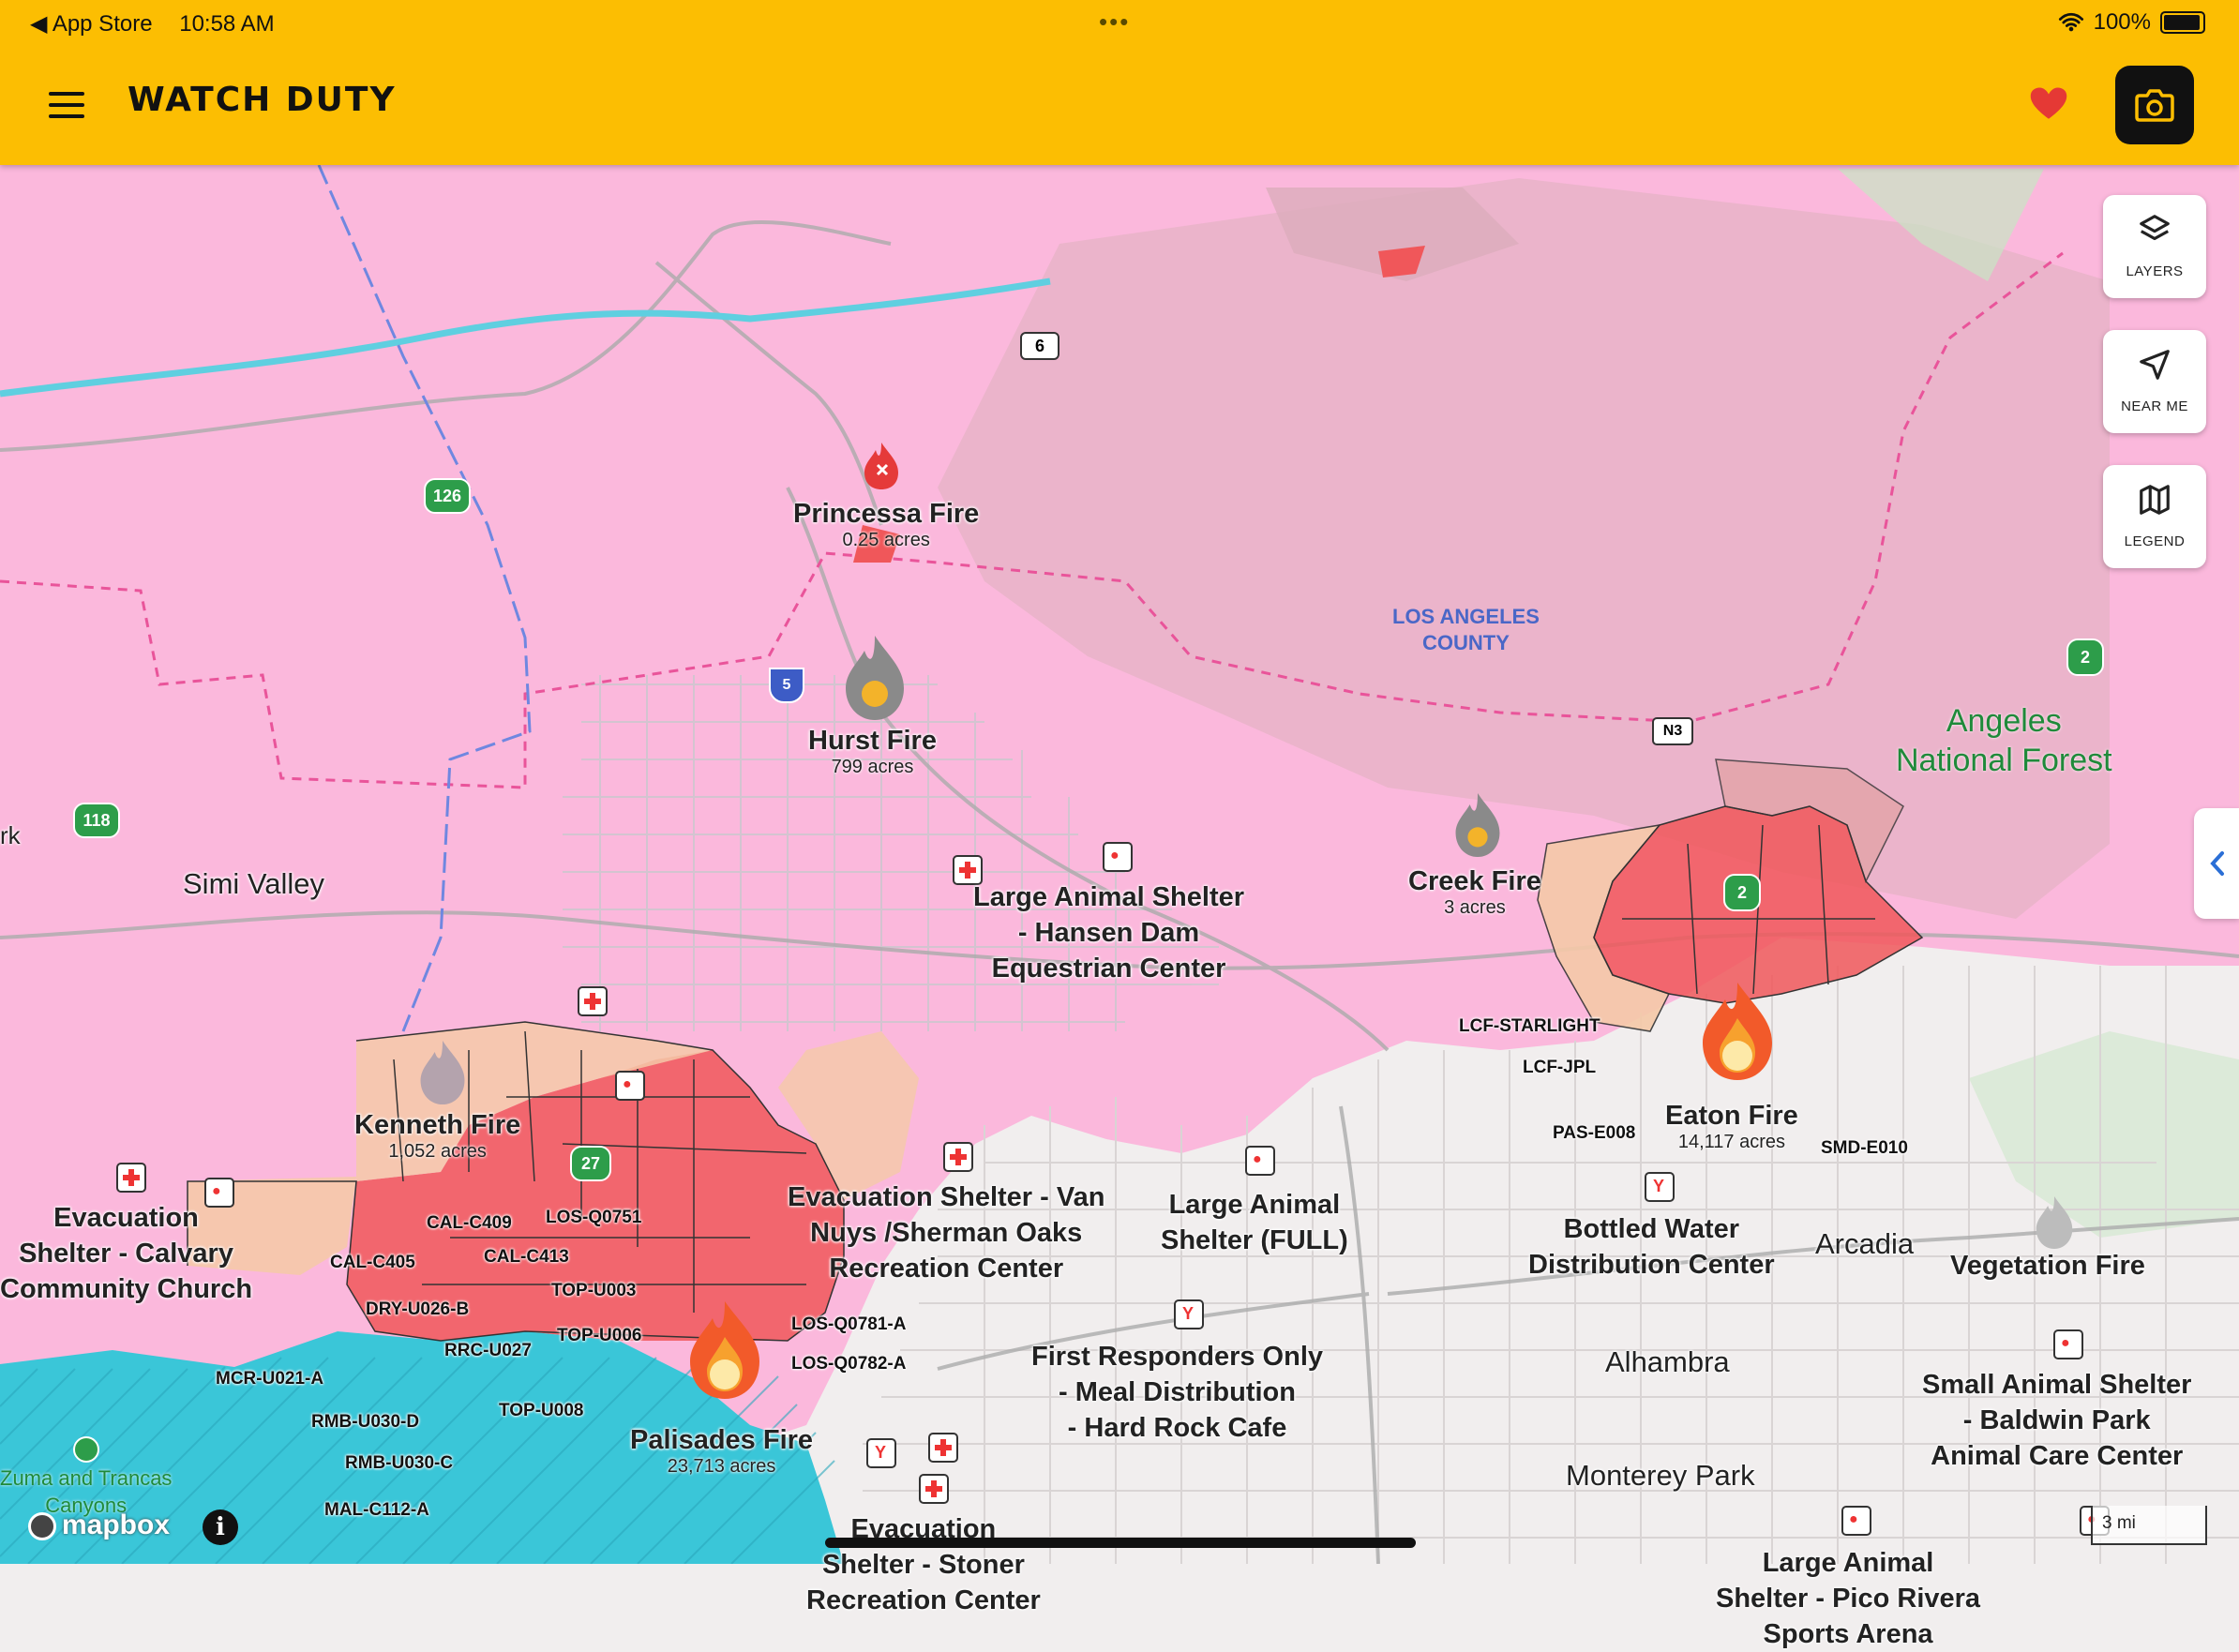  What do you see at coordinates (848, 1364) in the screenshot?
I see `zone-label: LOS-Q0782-A` at bounding box center [848, 1364].